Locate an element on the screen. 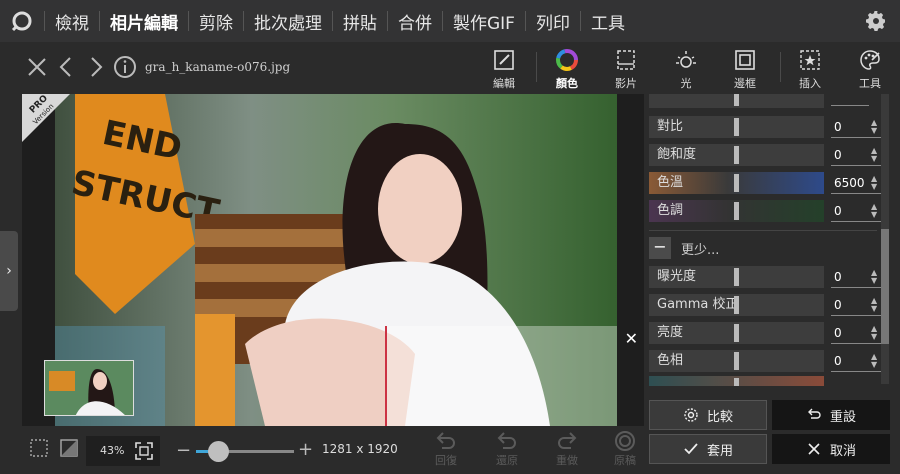 The height and width of the screenshot is (474, 900). tool-label: 影片 is located at coordinates (626, 83).